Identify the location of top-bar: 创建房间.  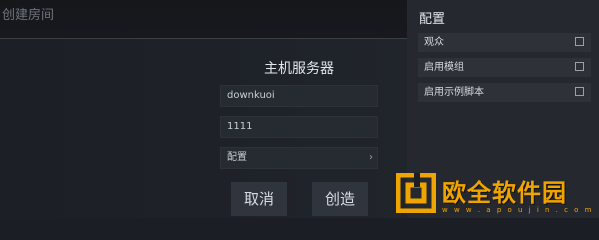
(203, 19).